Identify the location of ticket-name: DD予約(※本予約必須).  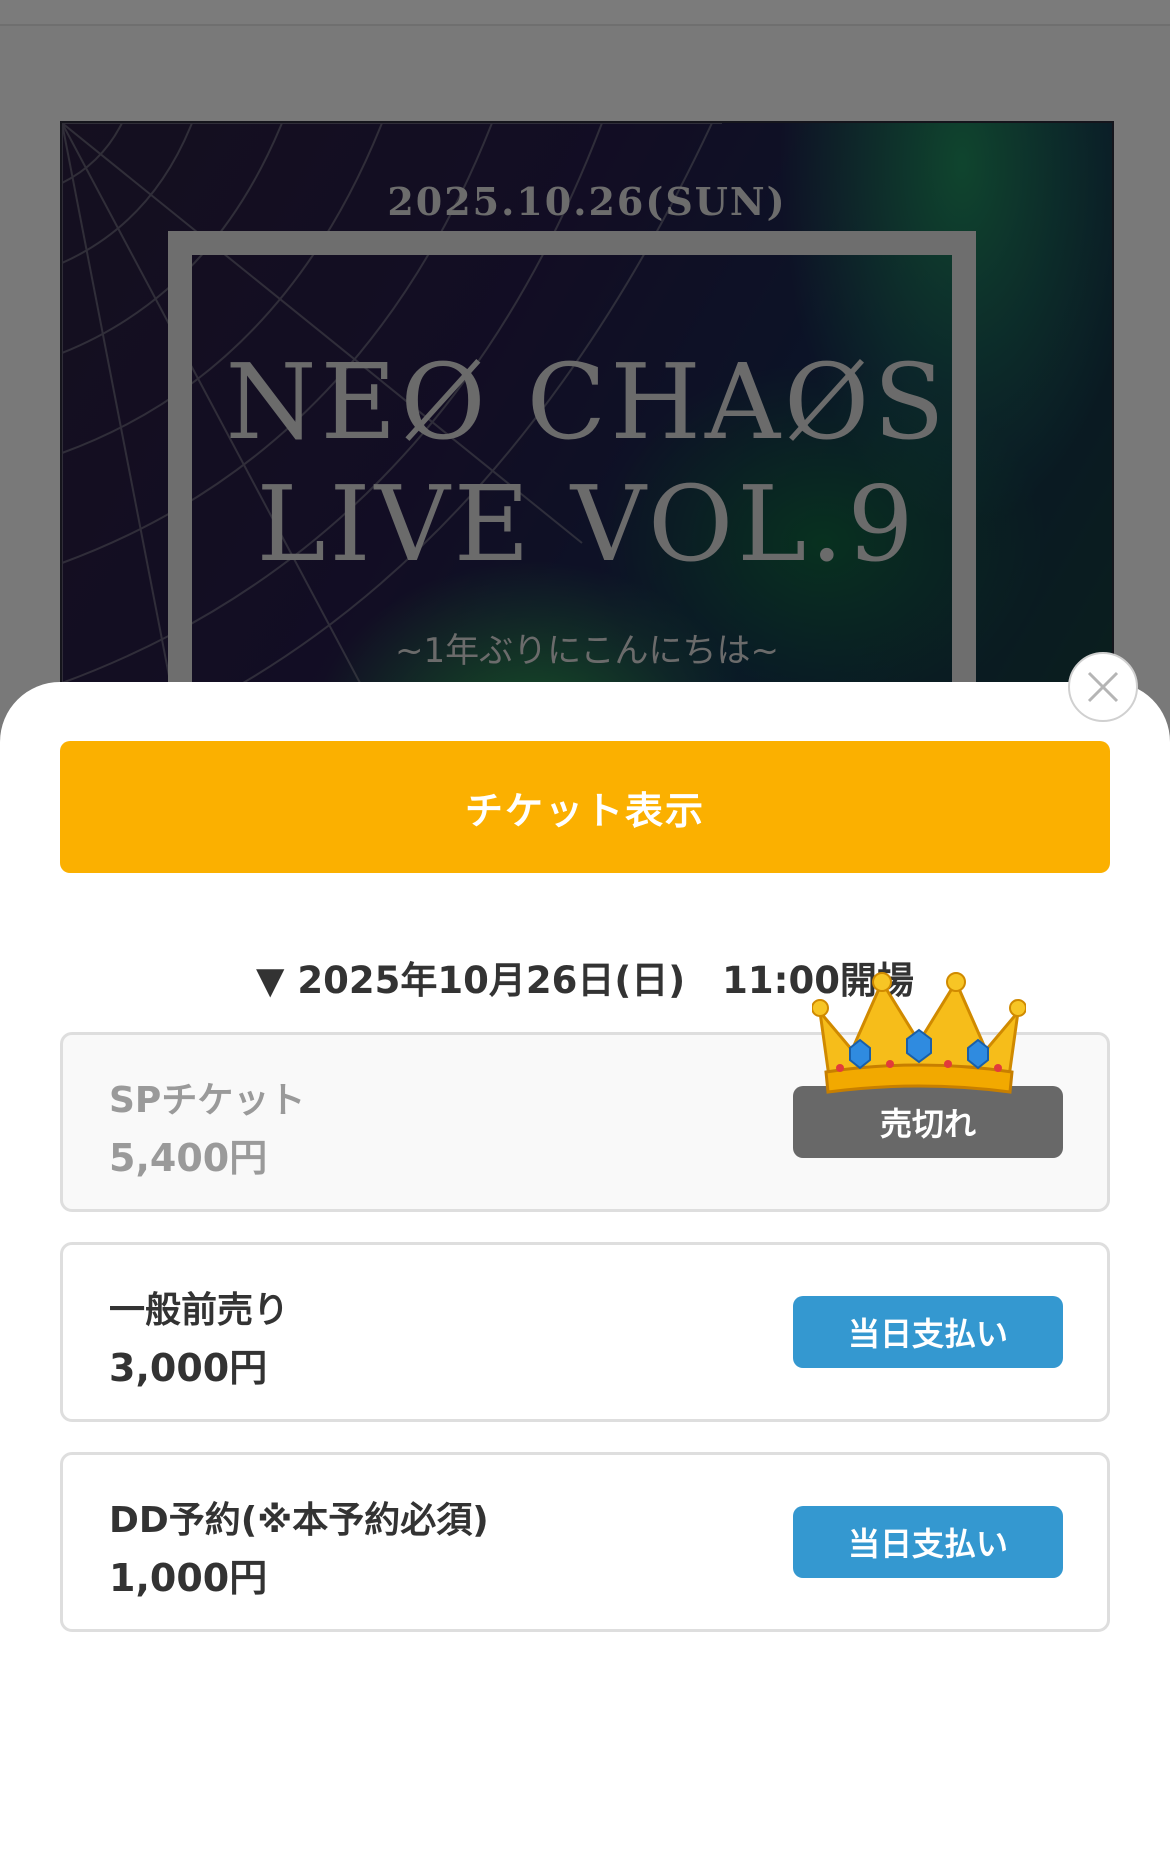
(299, 1520).